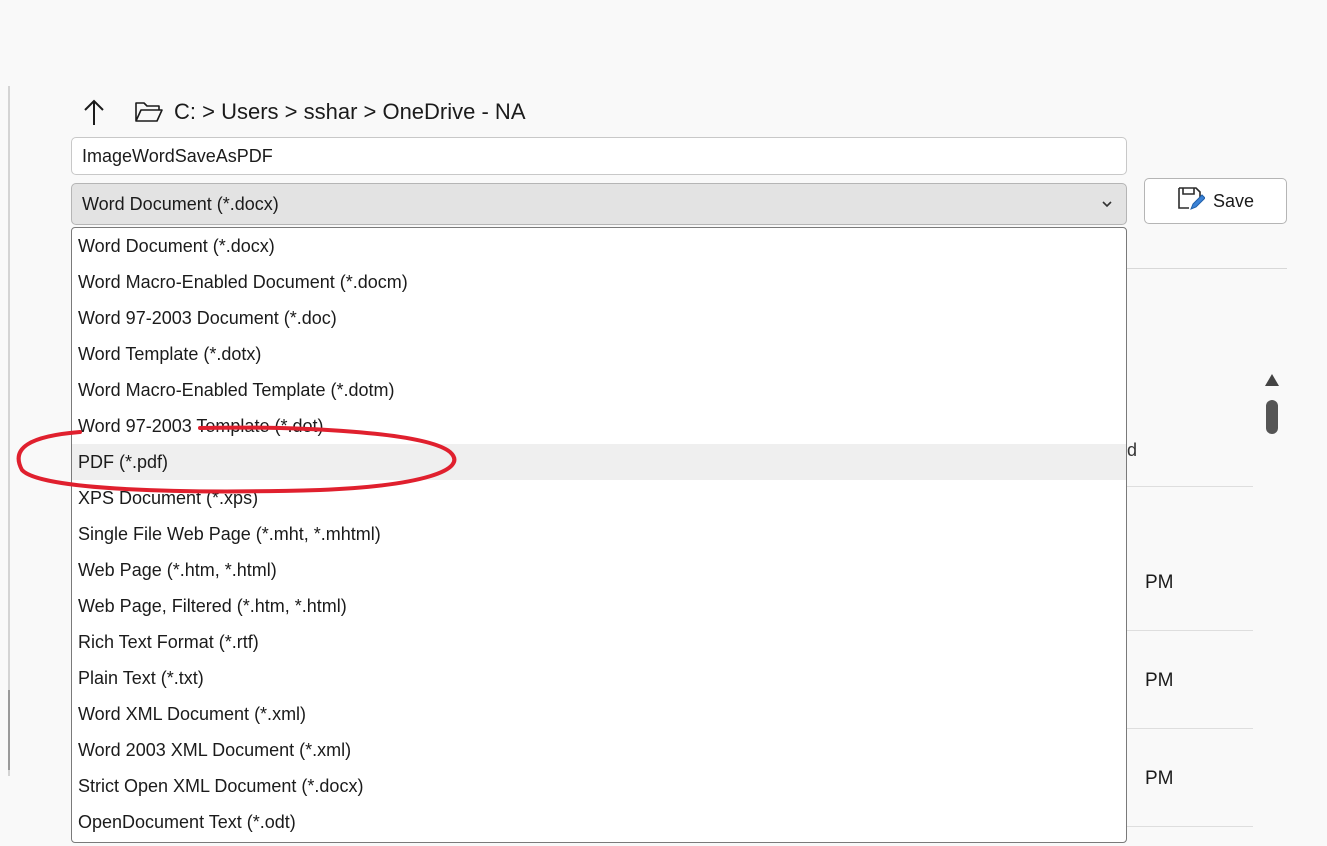  Describe the element at coordinates (599, 822) in the screenshot. I see `option-odt: OpenDocument Text (*.odt)` at that location.